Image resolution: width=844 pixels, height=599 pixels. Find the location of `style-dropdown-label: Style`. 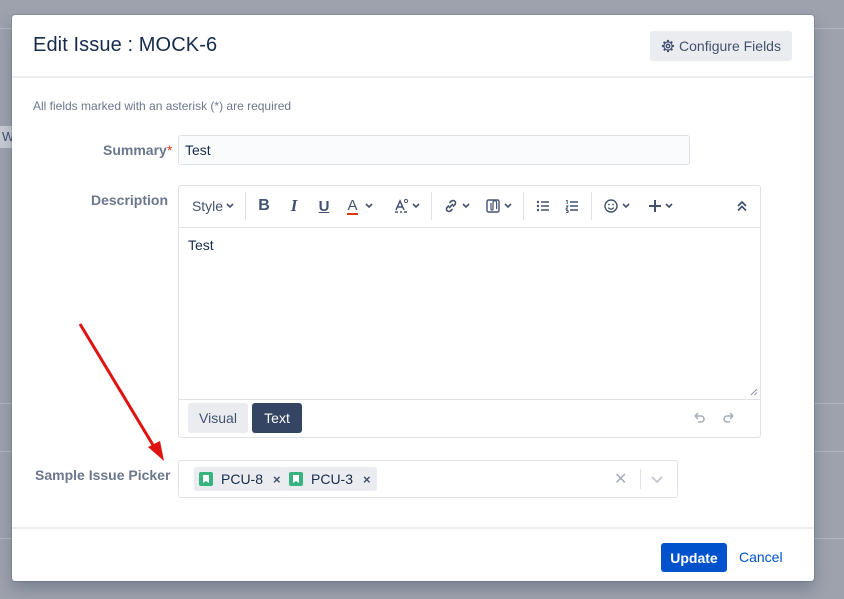

style-dropdown-label: Style is located at coordinates (207, 206).